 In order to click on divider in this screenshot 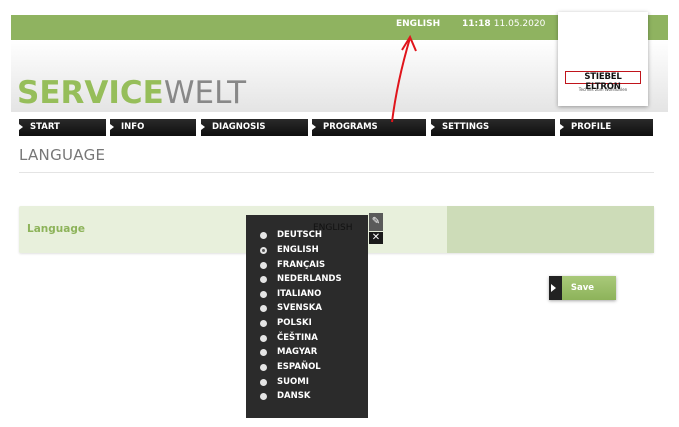, I will do `click(336, 172)`.